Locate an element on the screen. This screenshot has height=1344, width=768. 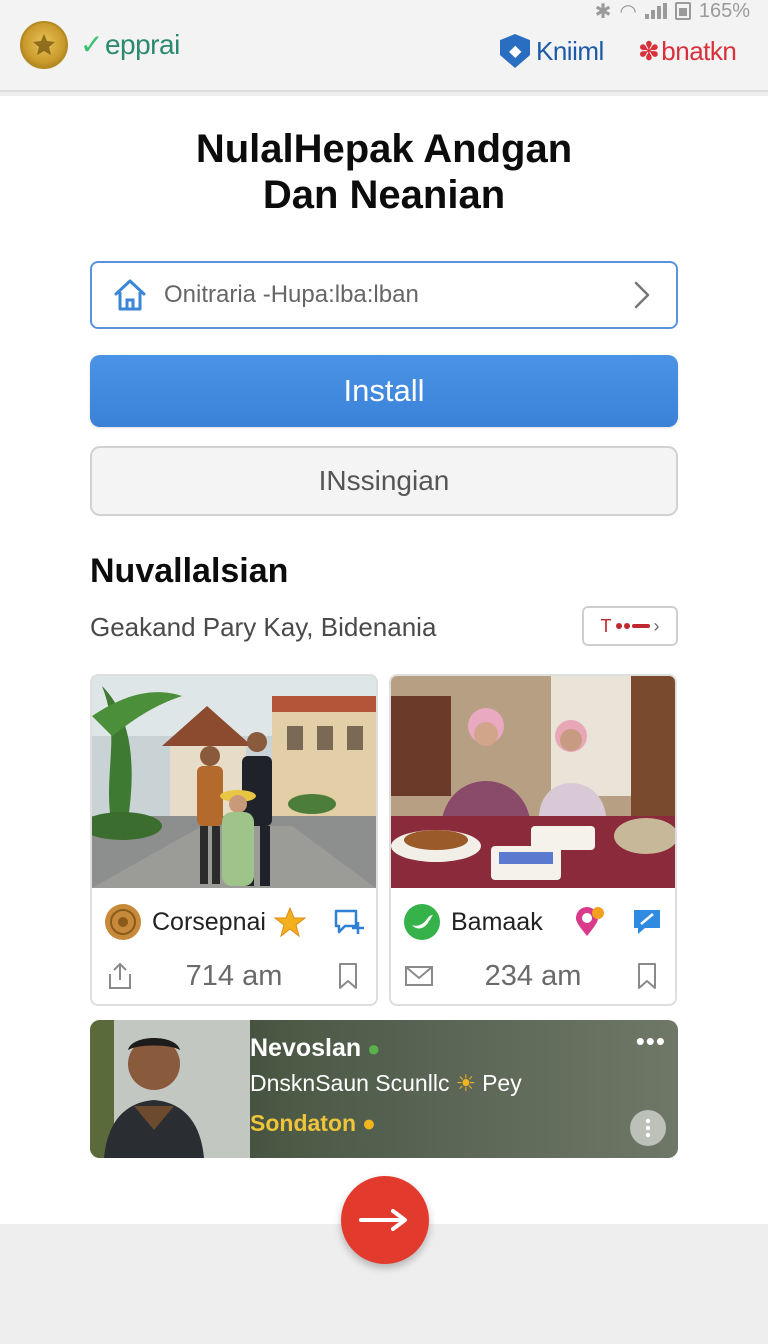
brand-right-2: ✽ bnatkn is located at coordinates (687, 51).